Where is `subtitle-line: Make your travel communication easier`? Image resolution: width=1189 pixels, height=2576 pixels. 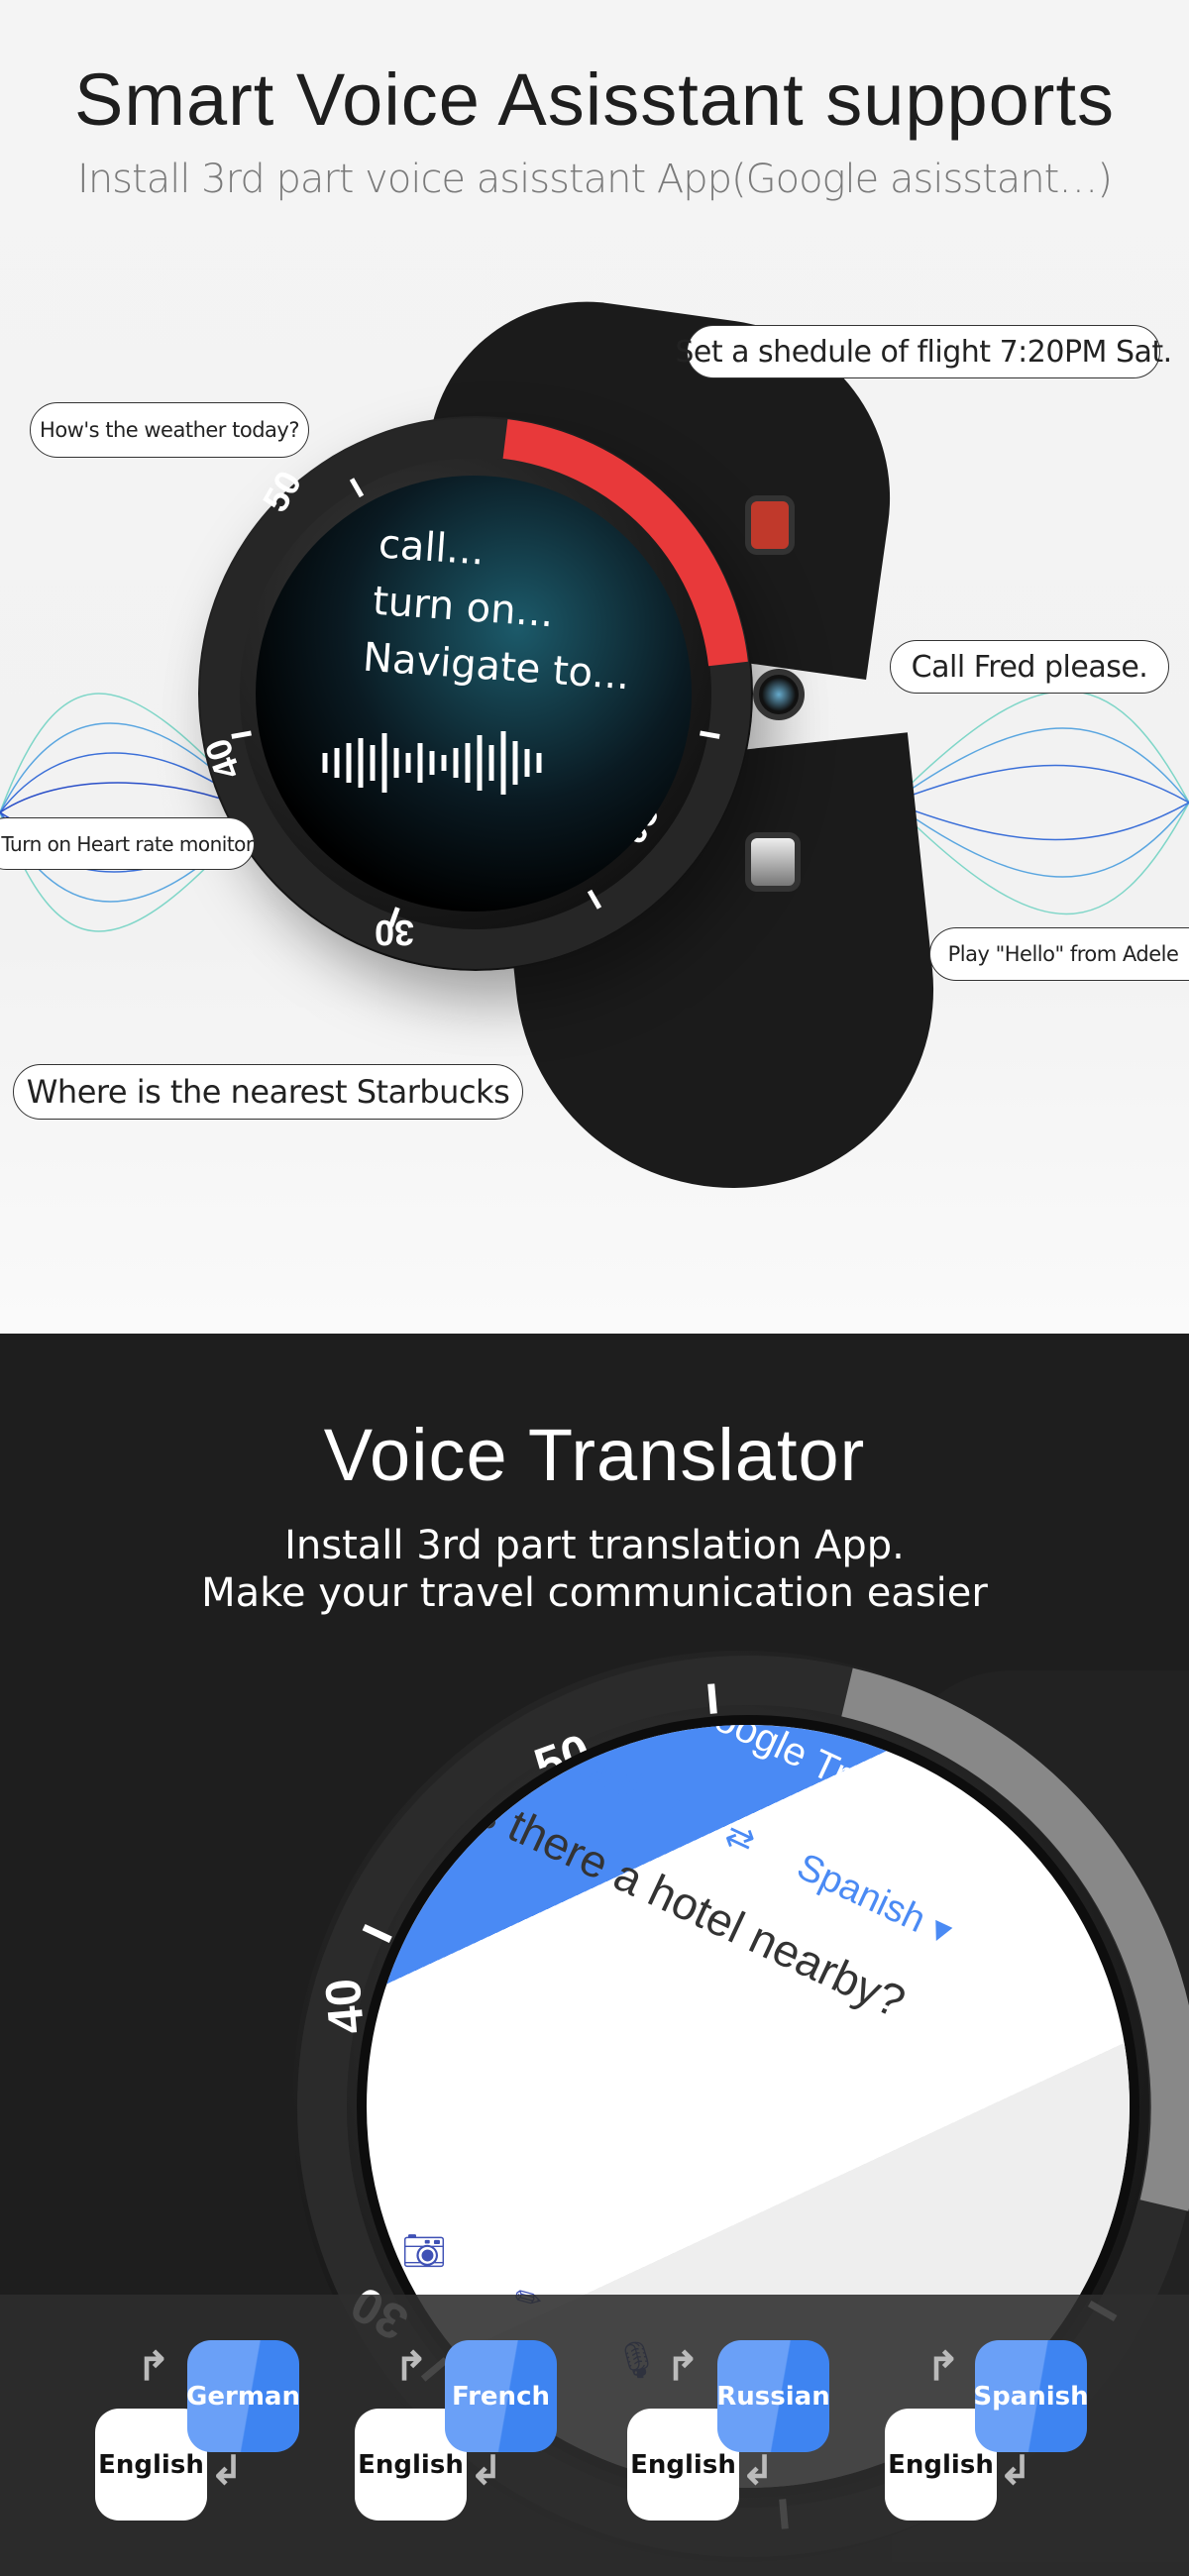
subtitle-line: Make your travel communication easier is located at coordinates (594, 1593).